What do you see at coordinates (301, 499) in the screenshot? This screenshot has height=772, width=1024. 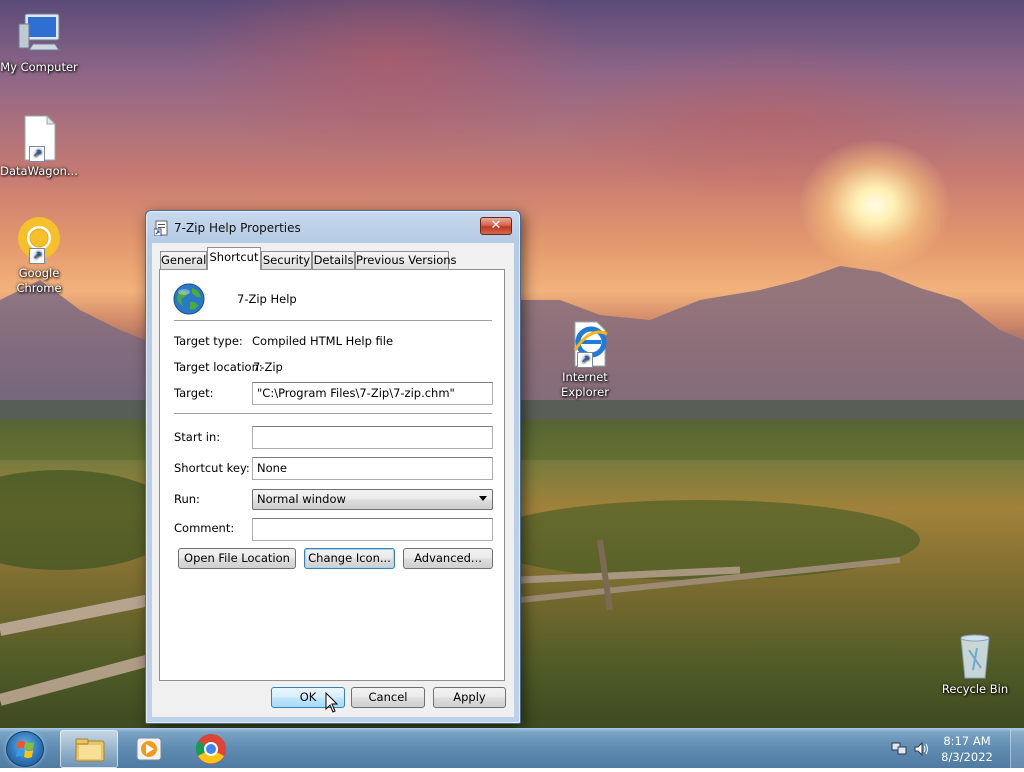 I see `run-select-value: Normal window` at bounding box center [301, 499].